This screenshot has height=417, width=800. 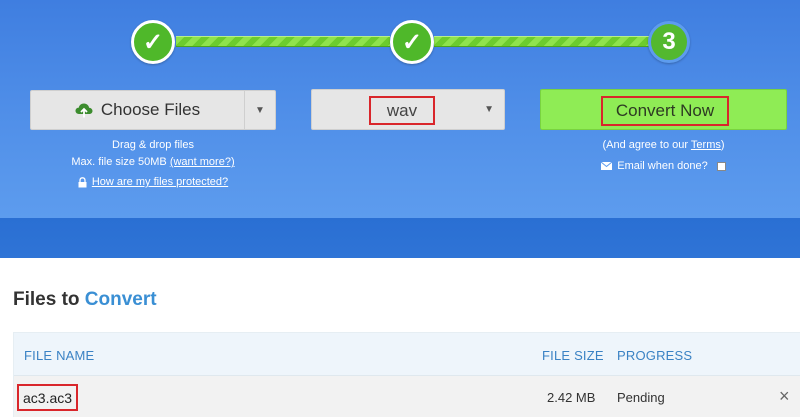 I want to click on files-title-accent: Convert, so click(x=120, y=299).